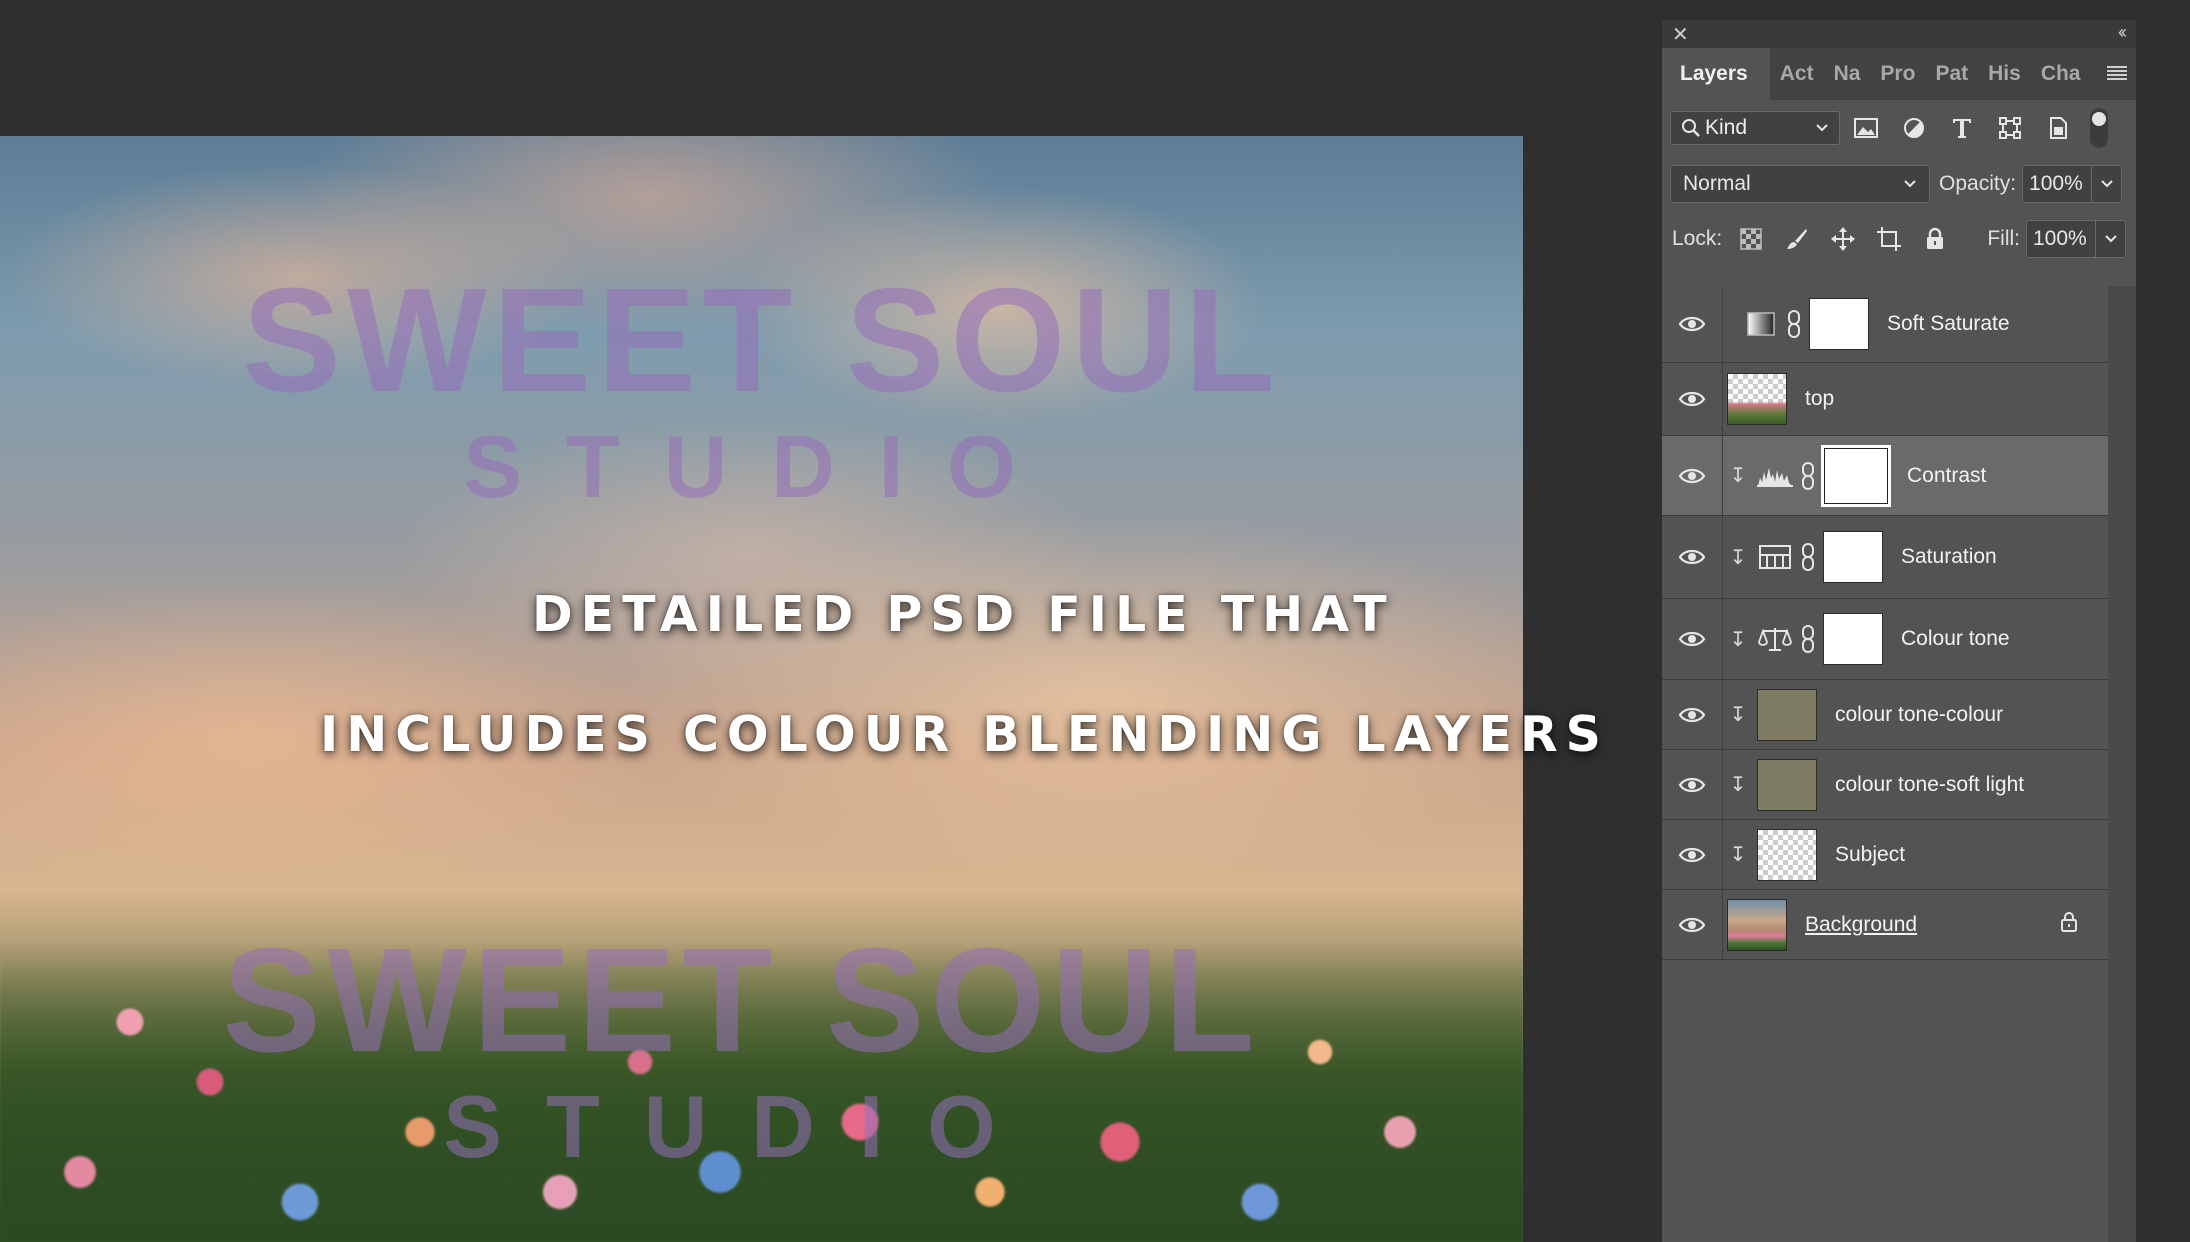  What do you see at coordinates (1899, 34) in the screenshot?
I see `panel-title-bar: ✕ ‹‹` at bounding box center [1899, 34].